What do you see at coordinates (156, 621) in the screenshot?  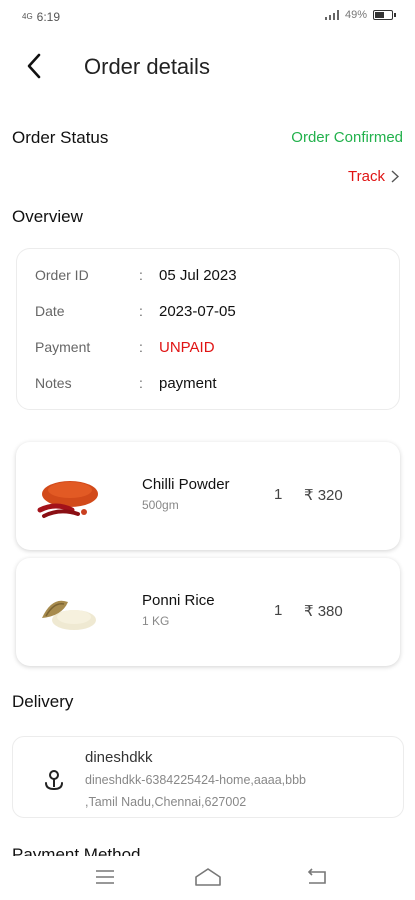 I see `item-unit: 1 KG` at bounding box center [156, 621].